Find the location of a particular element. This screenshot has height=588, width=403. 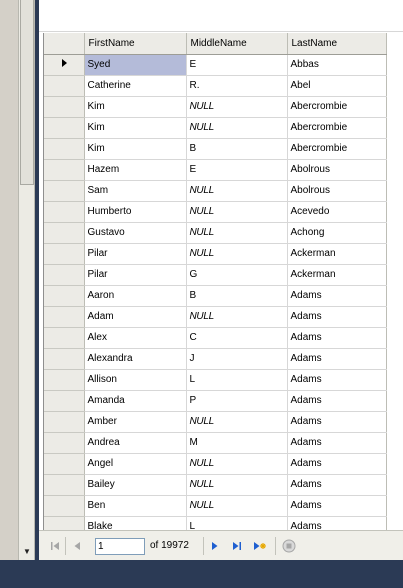

last-record-icon is located at coordinates (237, 546).